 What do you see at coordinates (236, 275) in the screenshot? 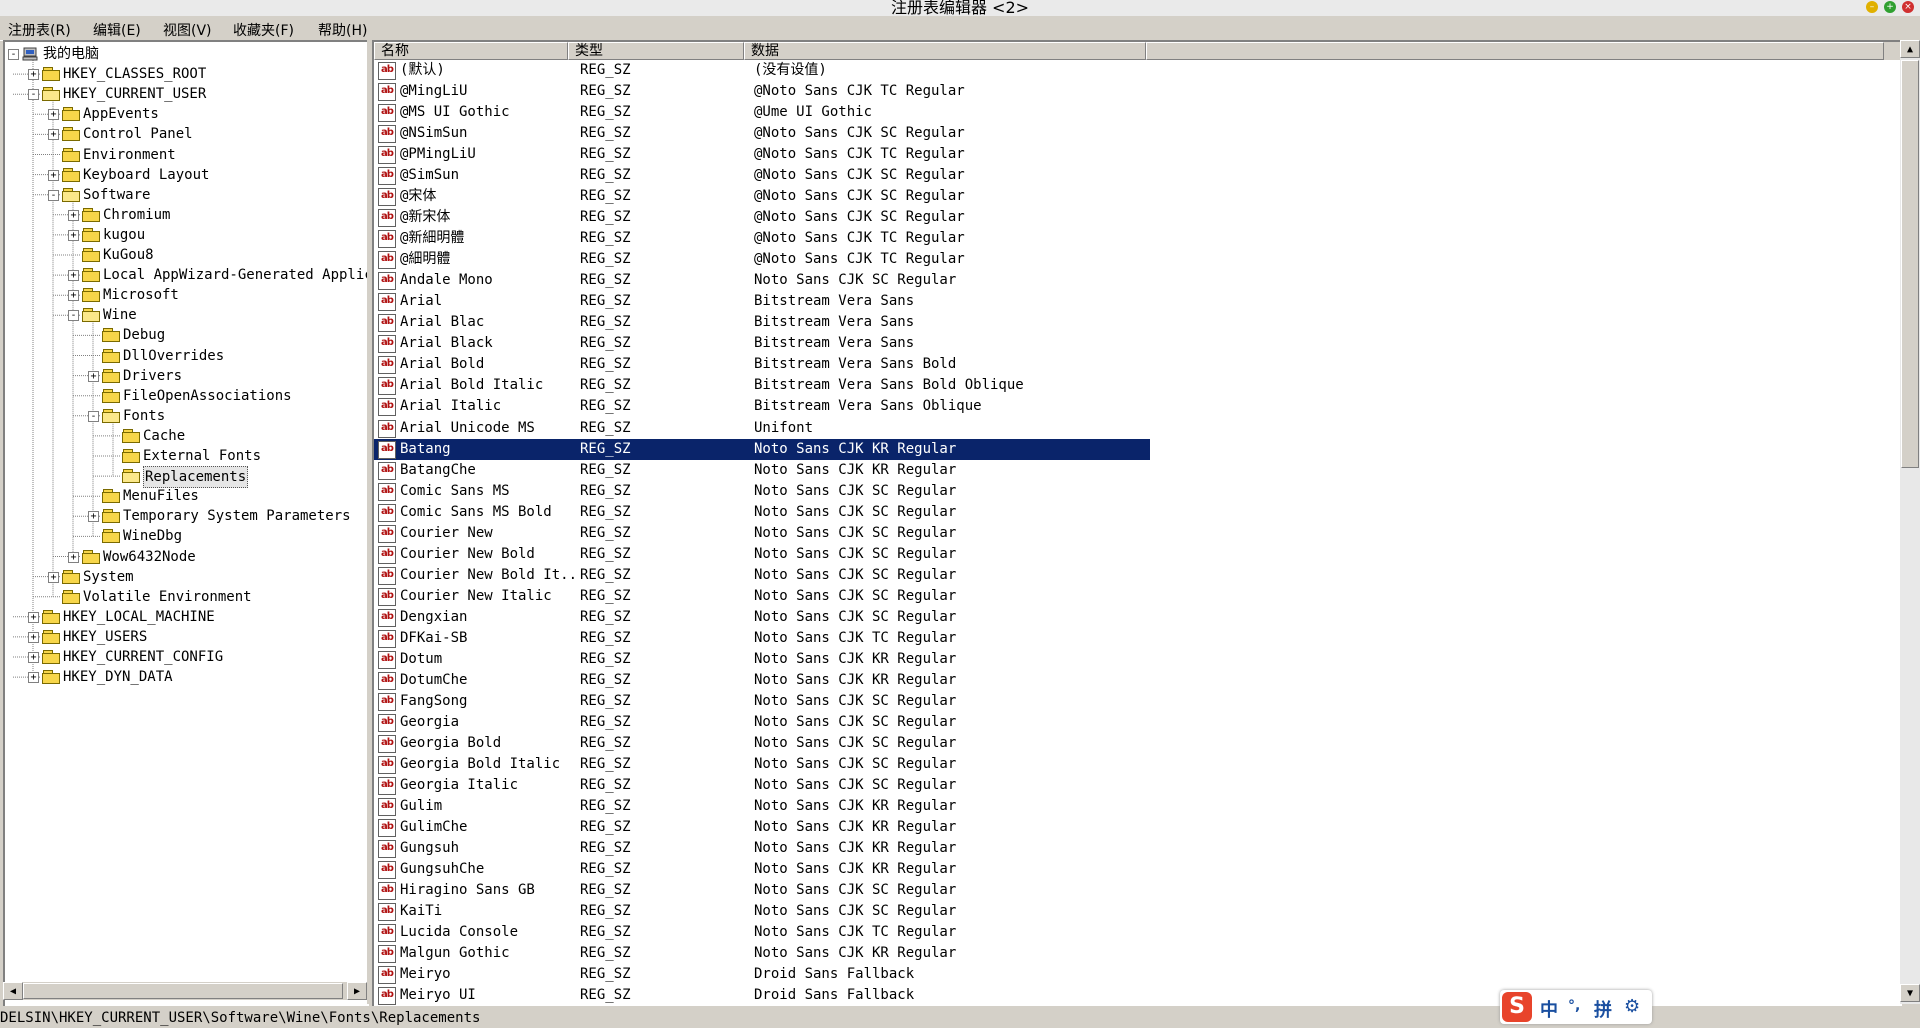
I see `tree-node-label: Local AppWizard-Generated Applica` at bounding box center [236, 275].